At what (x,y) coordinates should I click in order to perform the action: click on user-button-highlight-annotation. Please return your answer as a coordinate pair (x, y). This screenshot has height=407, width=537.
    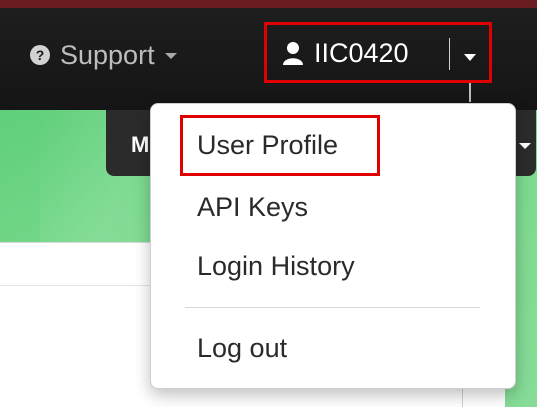
    Looking at the image, I should click on (378, 52).